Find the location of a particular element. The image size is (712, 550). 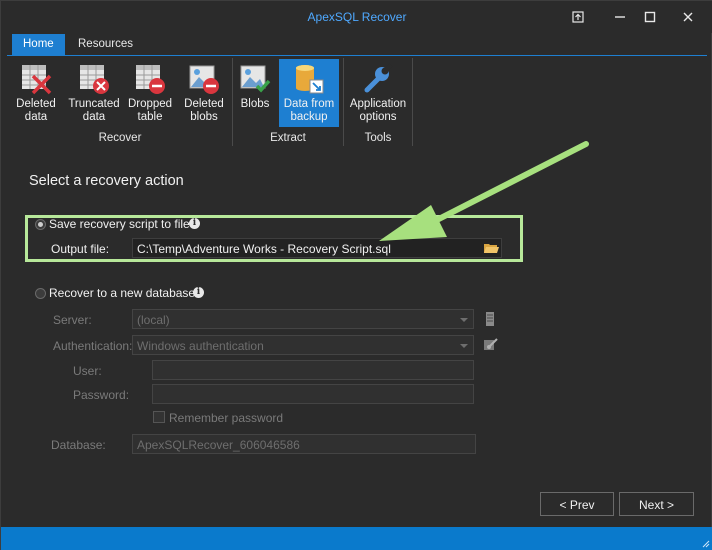

database-label: Database: is located at coordinates (78, 445).